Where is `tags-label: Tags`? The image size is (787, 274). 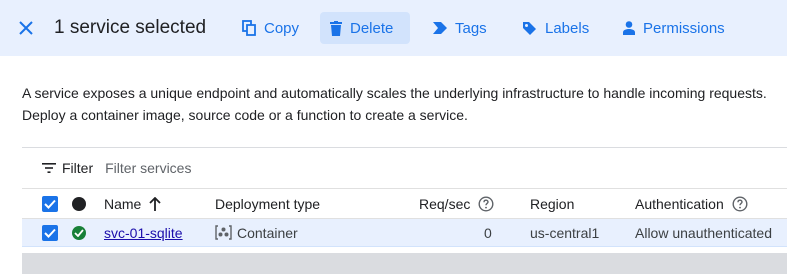
tags-label: Tags is located at coordinates (471, 28).